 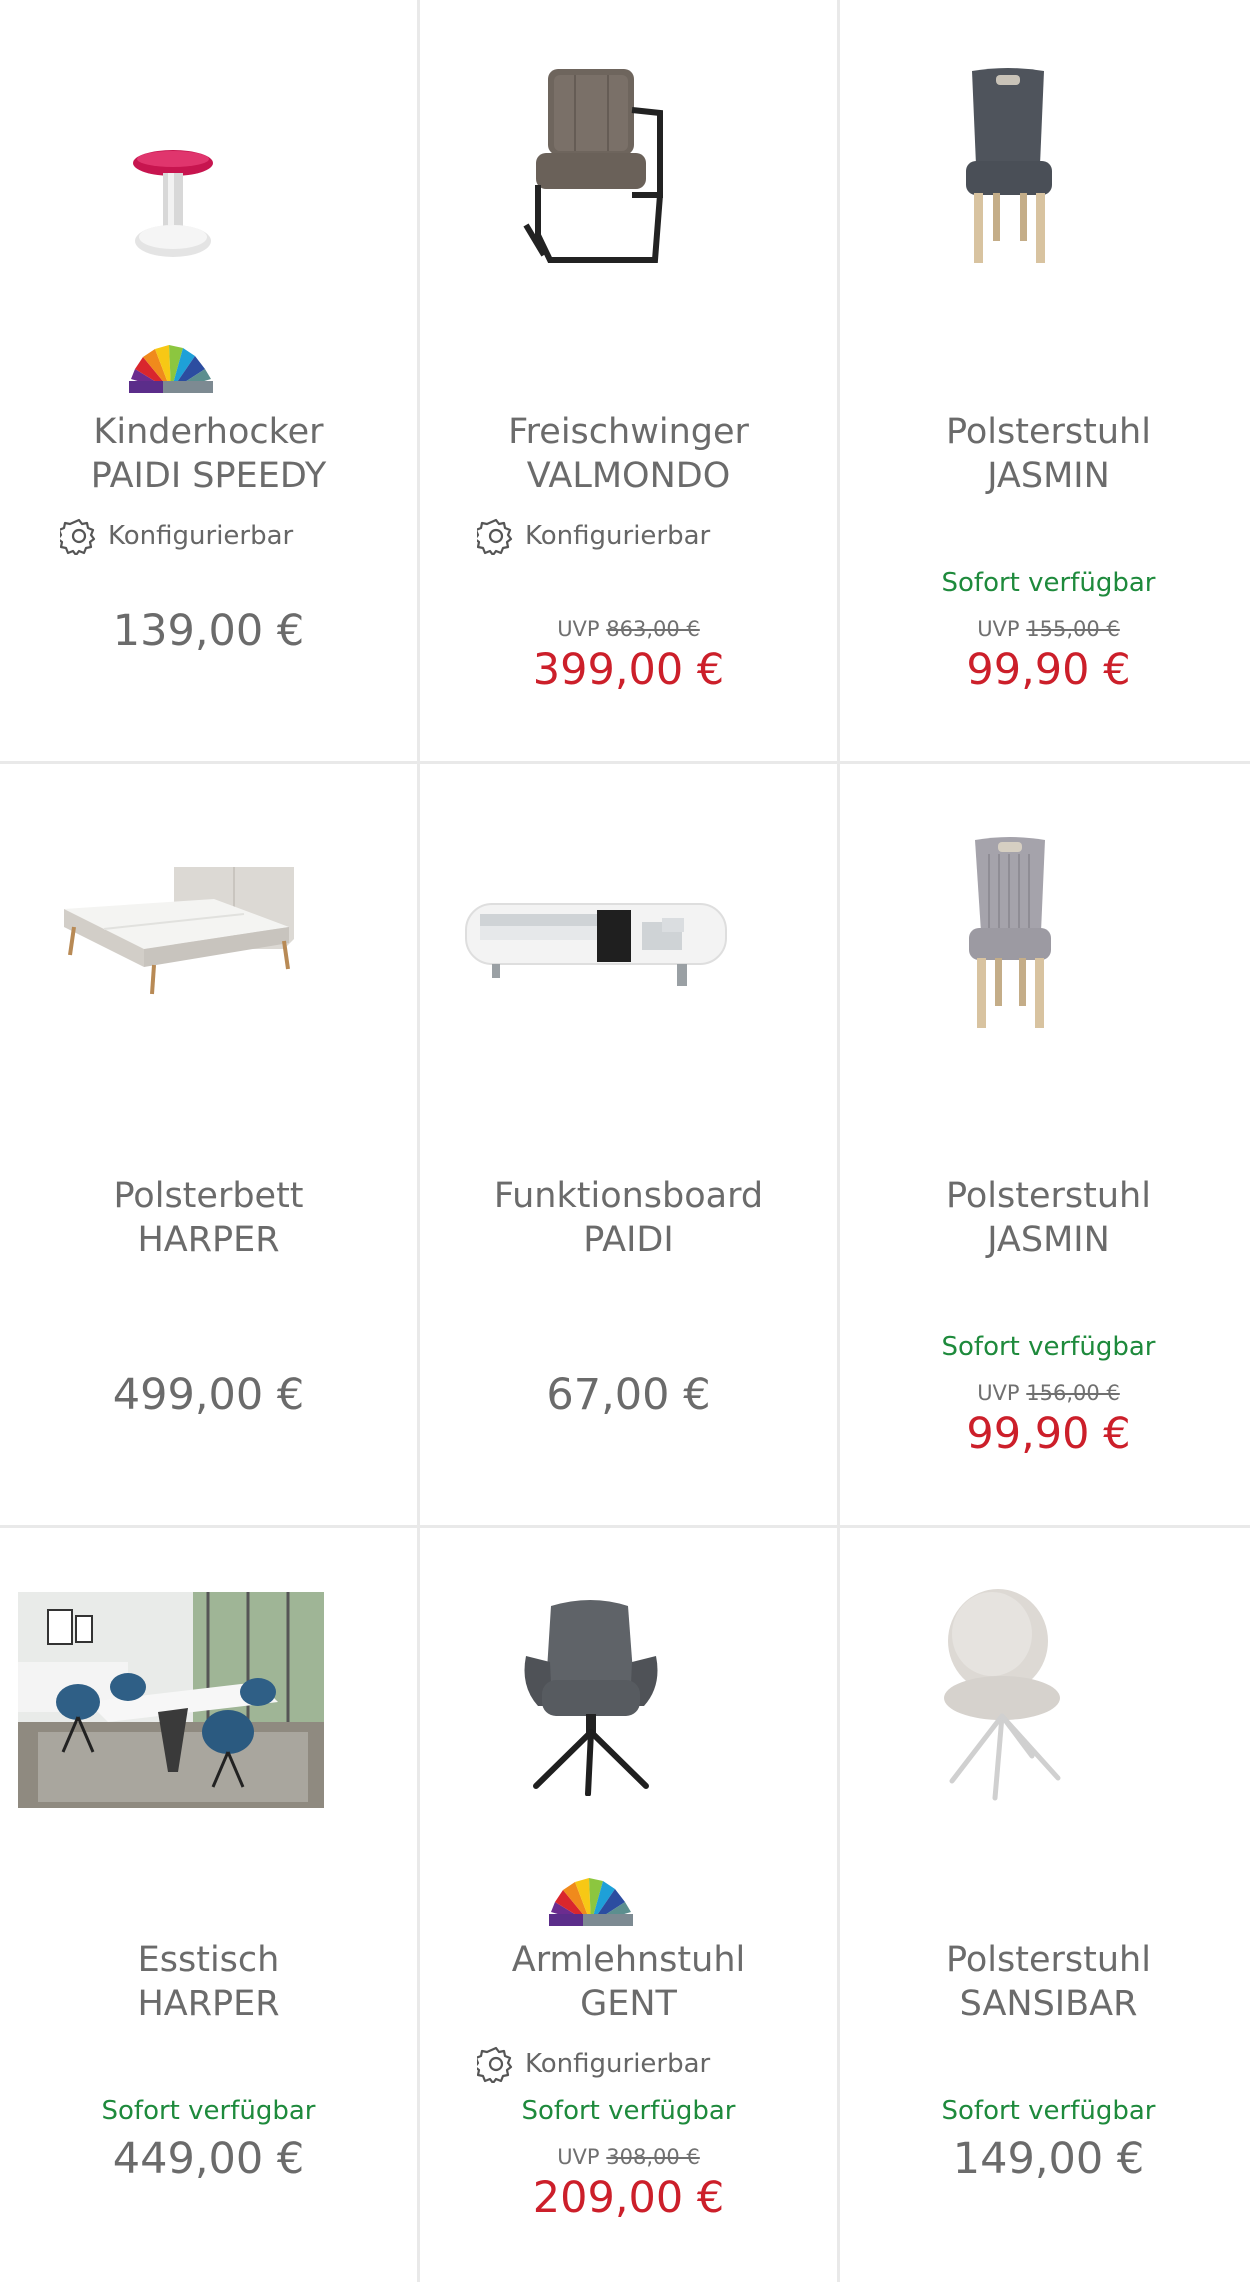 I want to click on uvp-price: UVP 308,00 €, so click(x=628, y=2157).